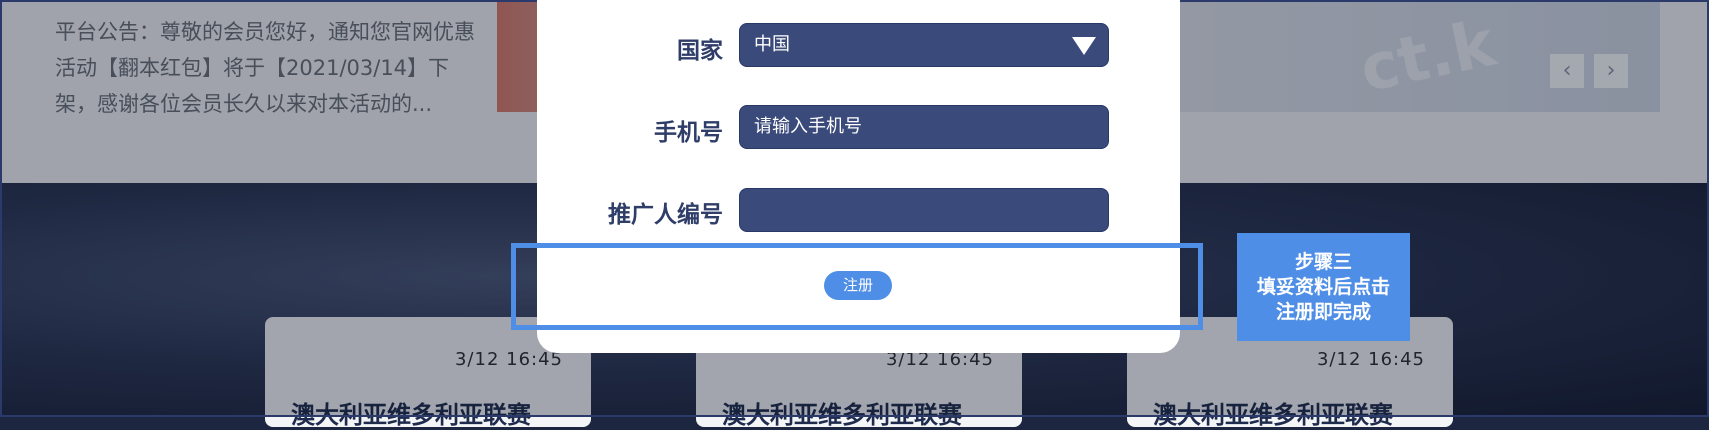 The image size is (1709, 430). What do you see at coordinates (924, 45) in the screenshot?
I see `country-select: 中国` at bounding box center [924, 45].